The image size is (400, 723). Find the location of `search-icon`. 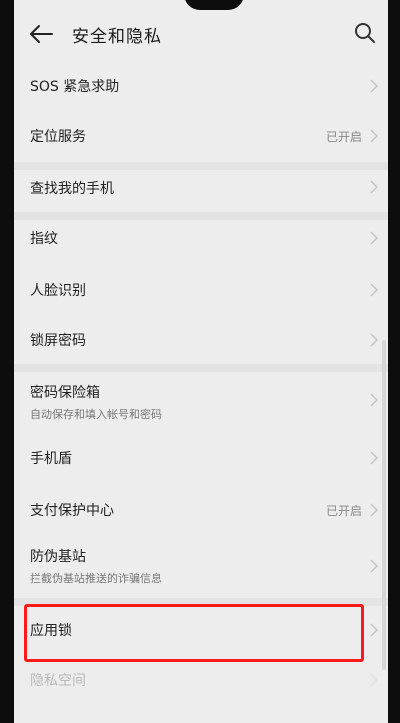

search-icon is located at coordinates (365, 33).